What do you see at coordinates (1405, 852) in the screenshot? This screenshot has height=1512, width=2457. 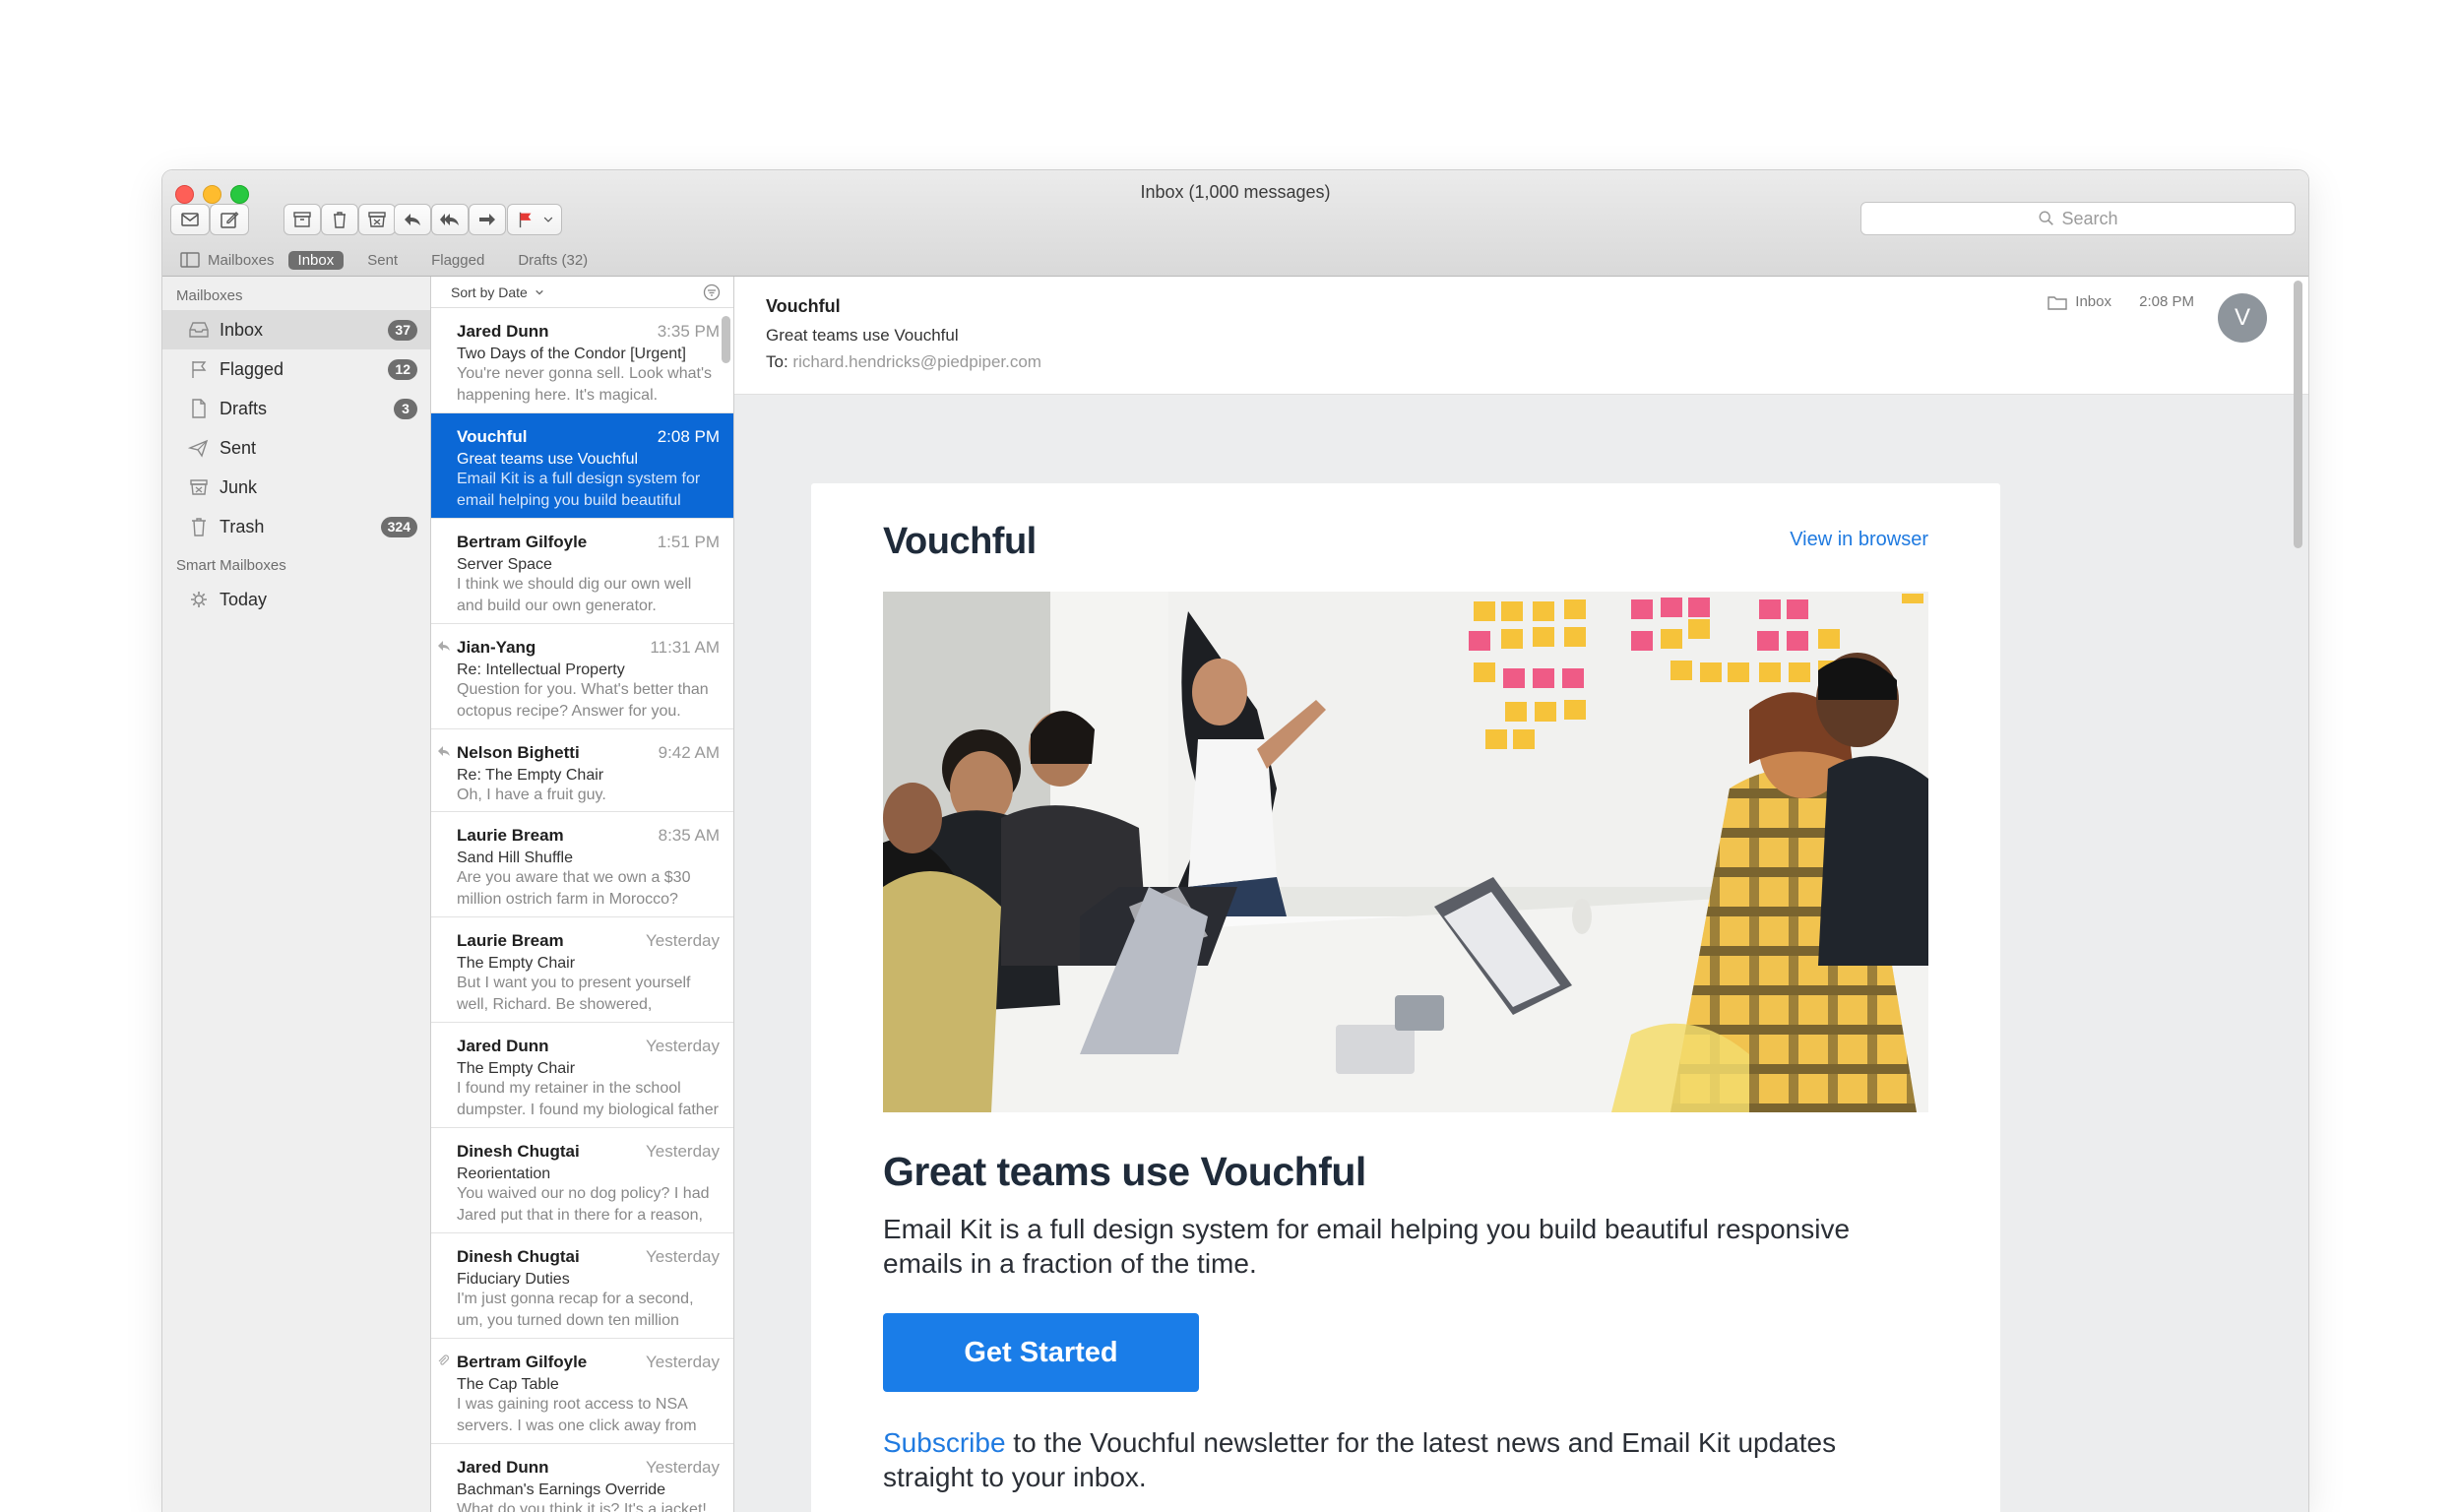 I see `hero-image` at bounding box center [1405, 852].